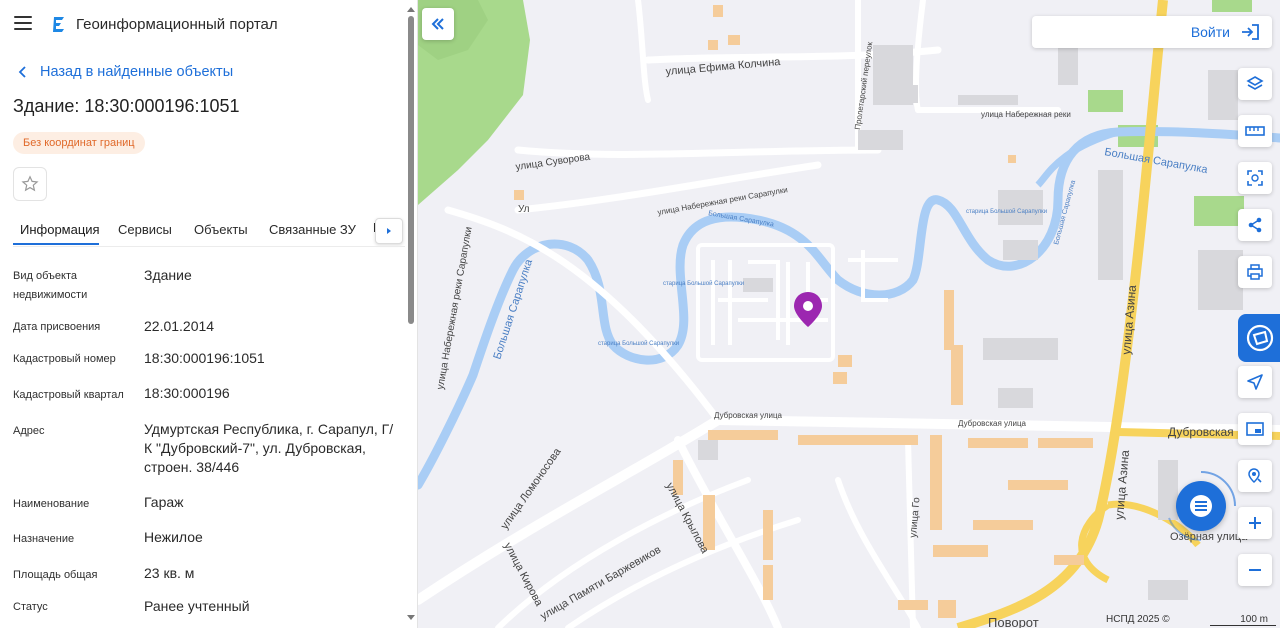  I want to click on measure-button, so click(1255, 131).